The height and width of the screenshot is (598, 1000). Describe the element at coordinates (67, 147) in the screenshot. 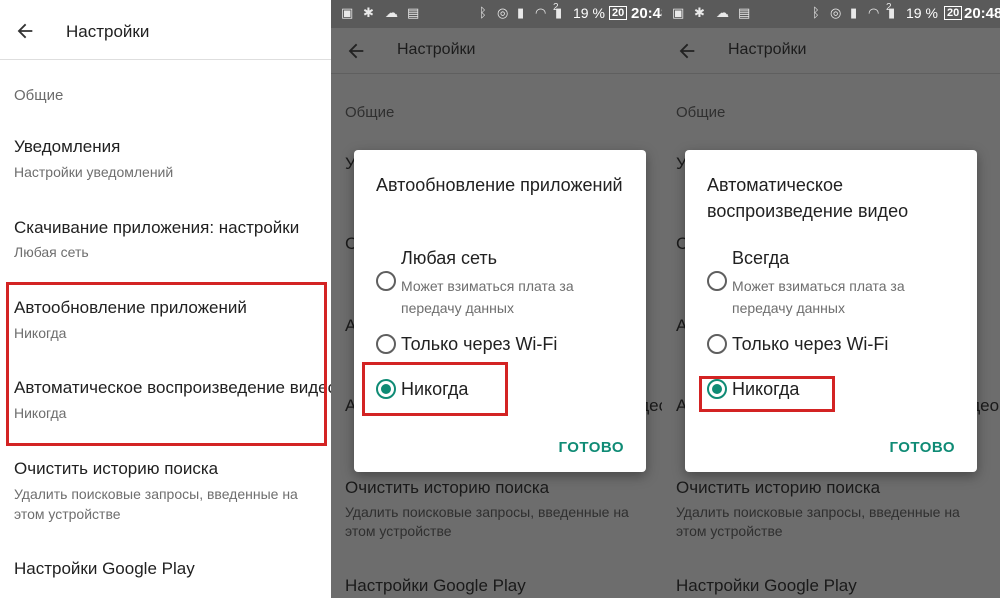

I see `notifications-item: Уведомления` at that location.